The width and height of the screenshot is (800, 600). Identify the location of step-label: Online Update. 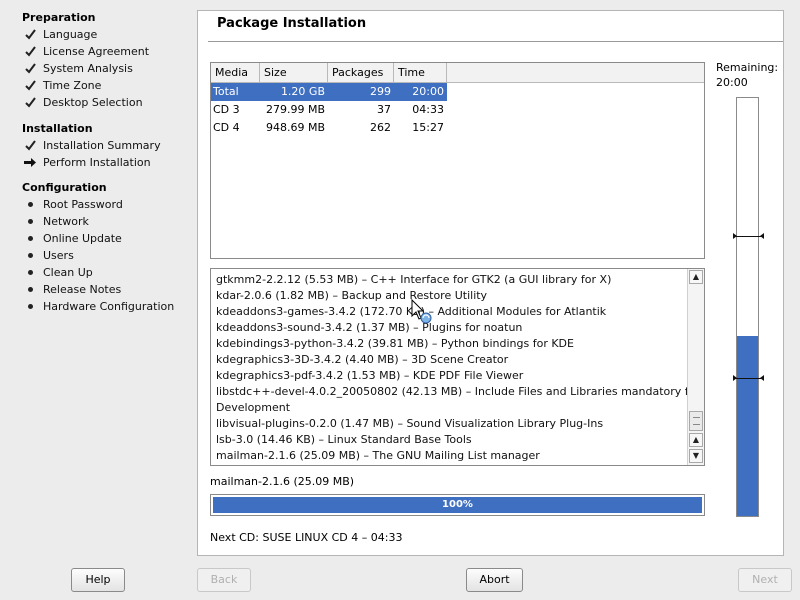
(82, 238).